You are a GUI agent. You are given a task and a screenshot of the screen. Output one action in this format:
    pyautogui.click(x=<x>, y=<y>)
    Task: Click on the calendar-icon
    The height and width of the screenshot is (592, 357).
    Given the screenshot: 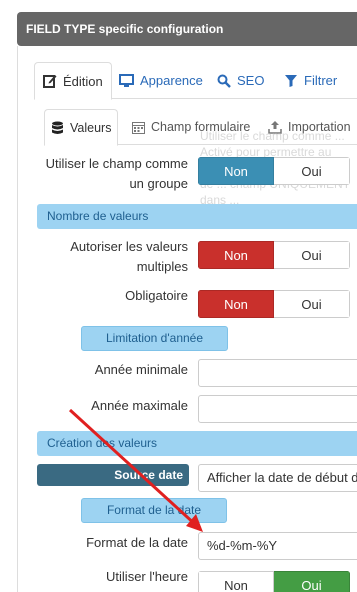 What is the action you would take?
    pyautogui.click(x=138, y=127)
    